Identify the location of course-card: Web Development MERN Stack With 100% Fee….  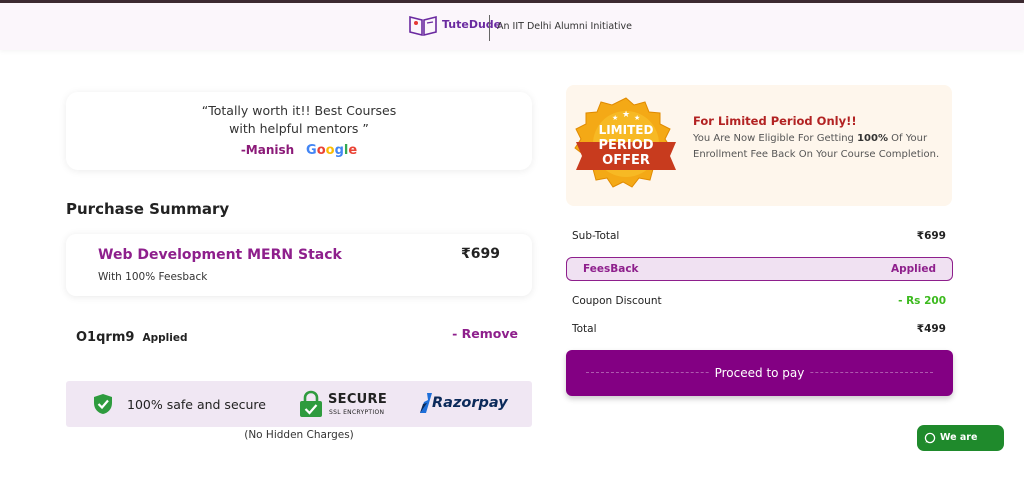
(299, 265).